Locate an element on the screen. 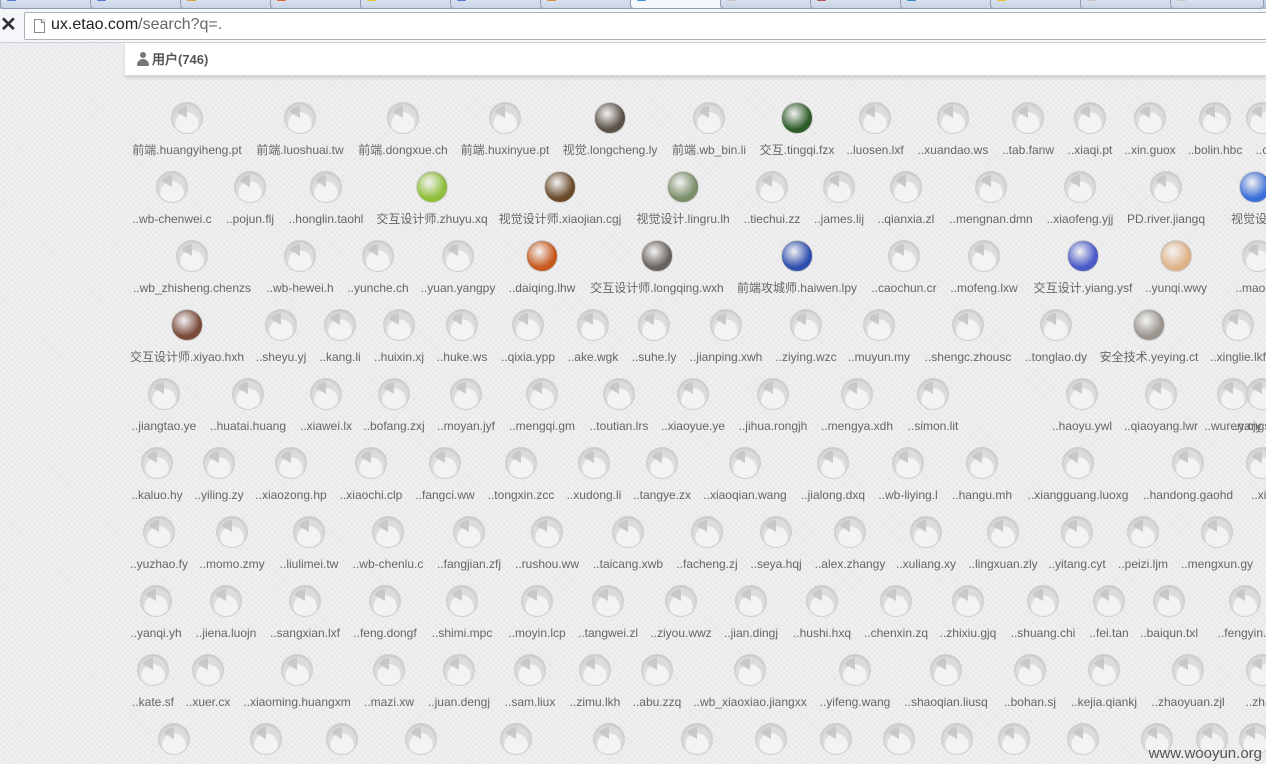  user-card: ..yangshi.lh is located at coordinates (1224, 405).